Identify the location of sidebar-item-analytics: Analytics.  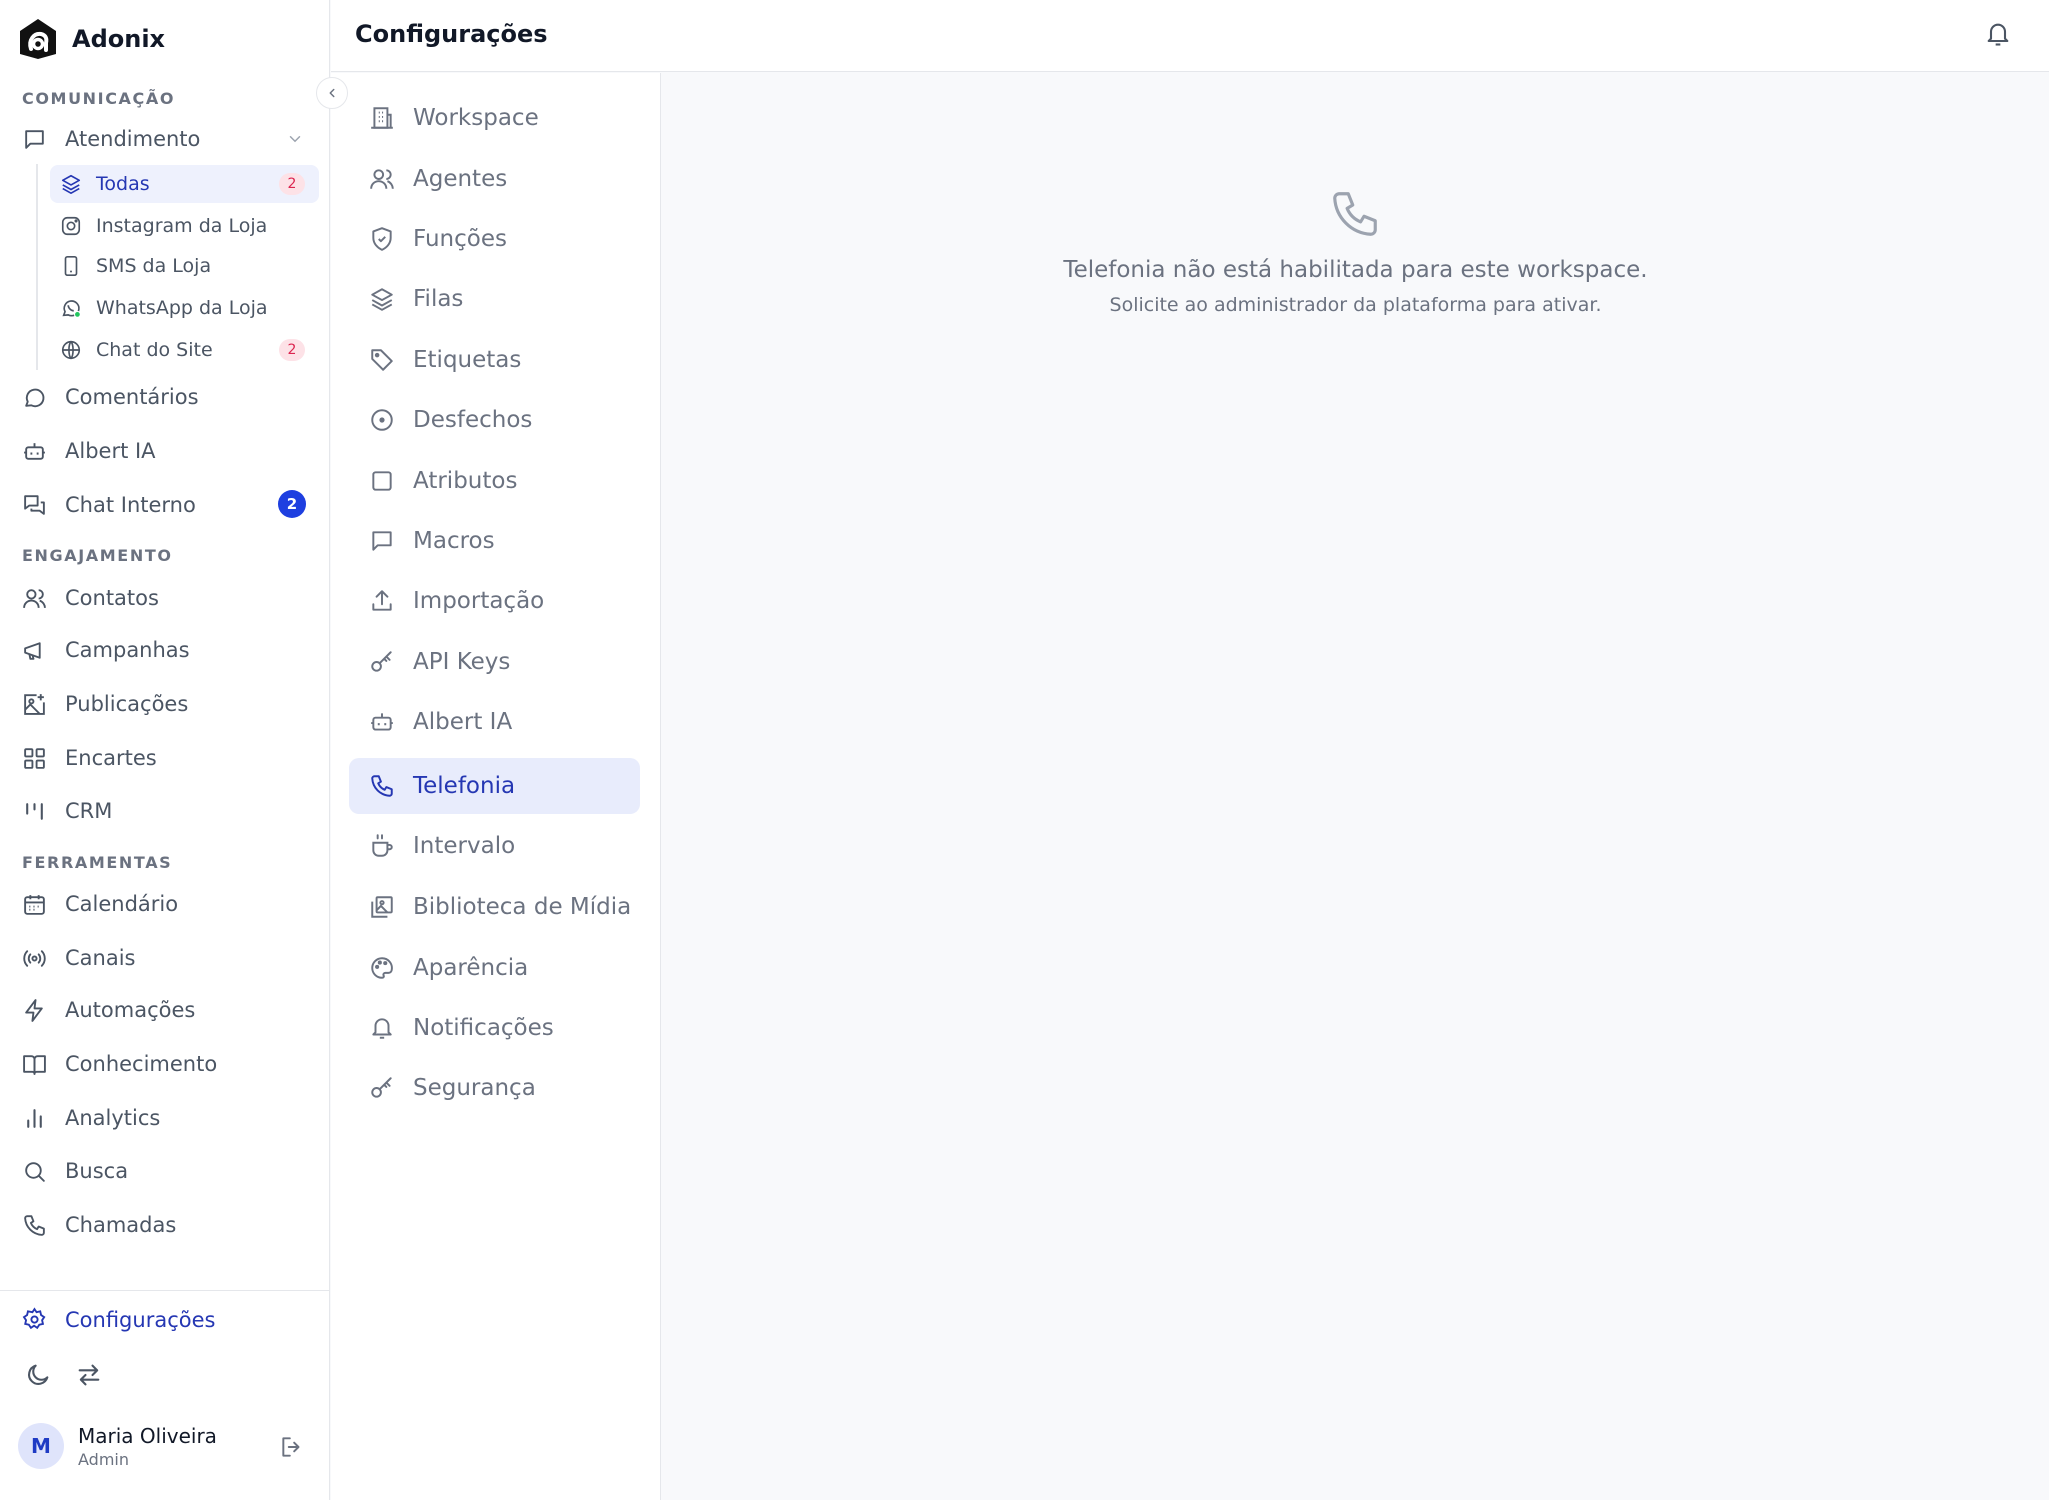
(91, 1118).